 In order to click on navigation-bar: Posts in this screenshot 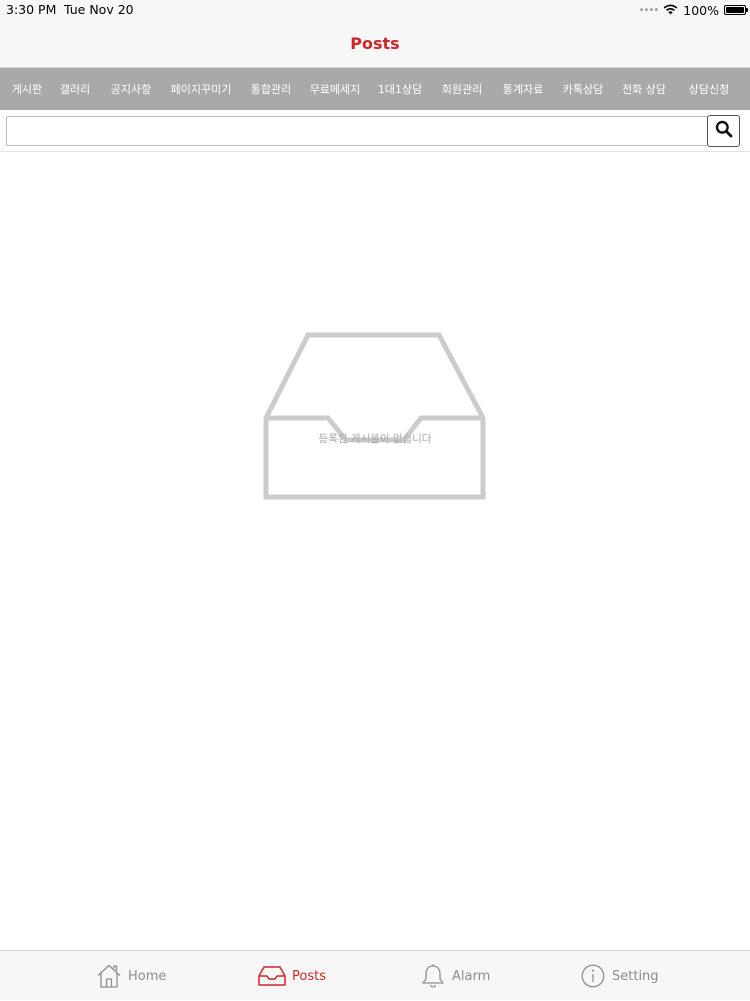, I will do `click(375, 44)`.